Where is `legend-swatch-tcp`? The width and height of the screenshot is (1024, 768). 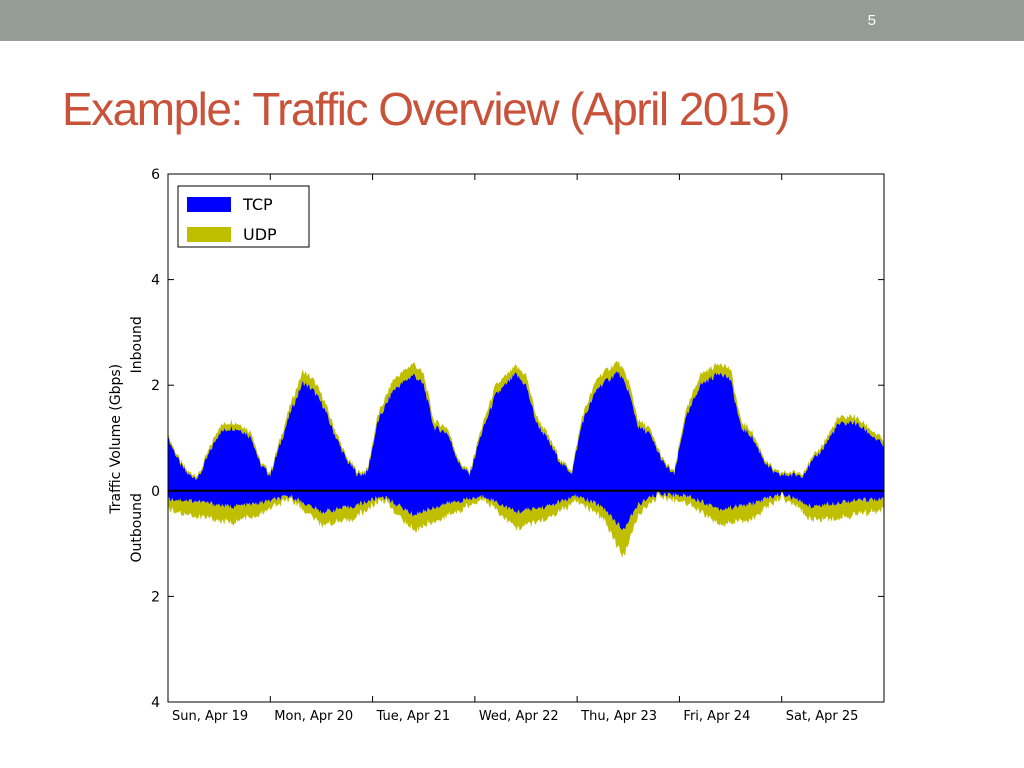
legend-swatch-tcp is located at coordinates (209, 204).